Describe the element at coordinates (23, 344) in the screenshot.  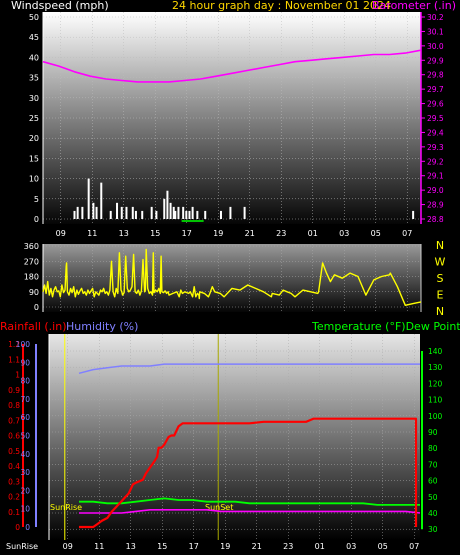
I see `humidity-y-tick-label: 100` at that location.